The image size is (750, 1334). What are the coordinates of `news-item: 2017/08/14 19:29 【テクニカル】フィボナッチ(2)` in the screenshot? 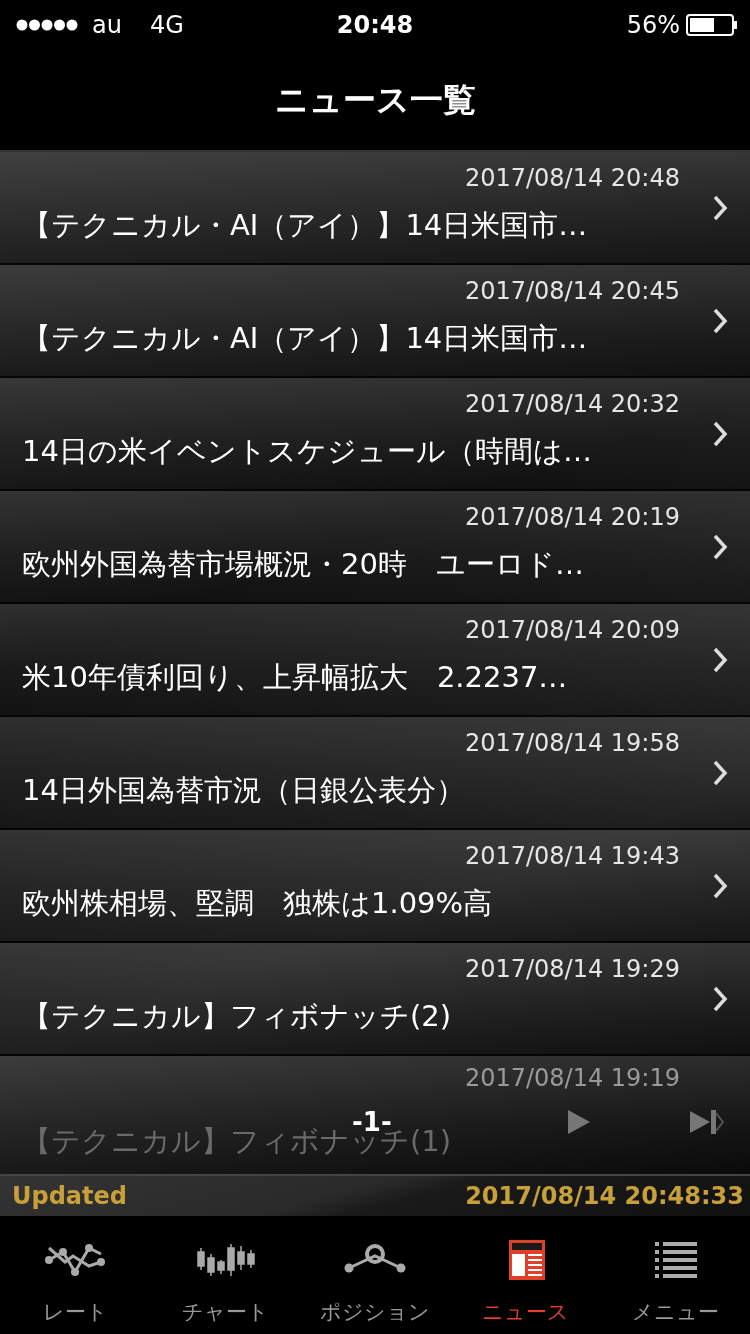 It's located at (375, 999).